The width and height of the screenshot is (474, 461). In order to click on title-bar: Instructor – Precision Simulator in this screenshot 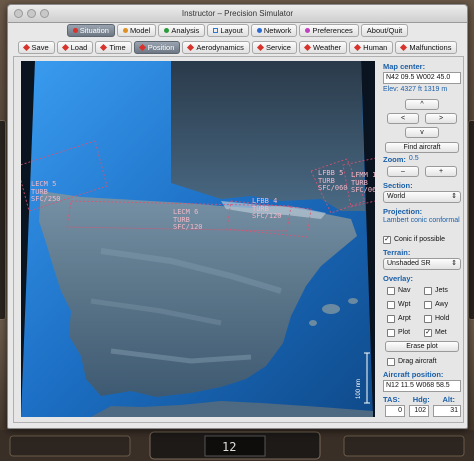, I will do `click(237, 14)`.